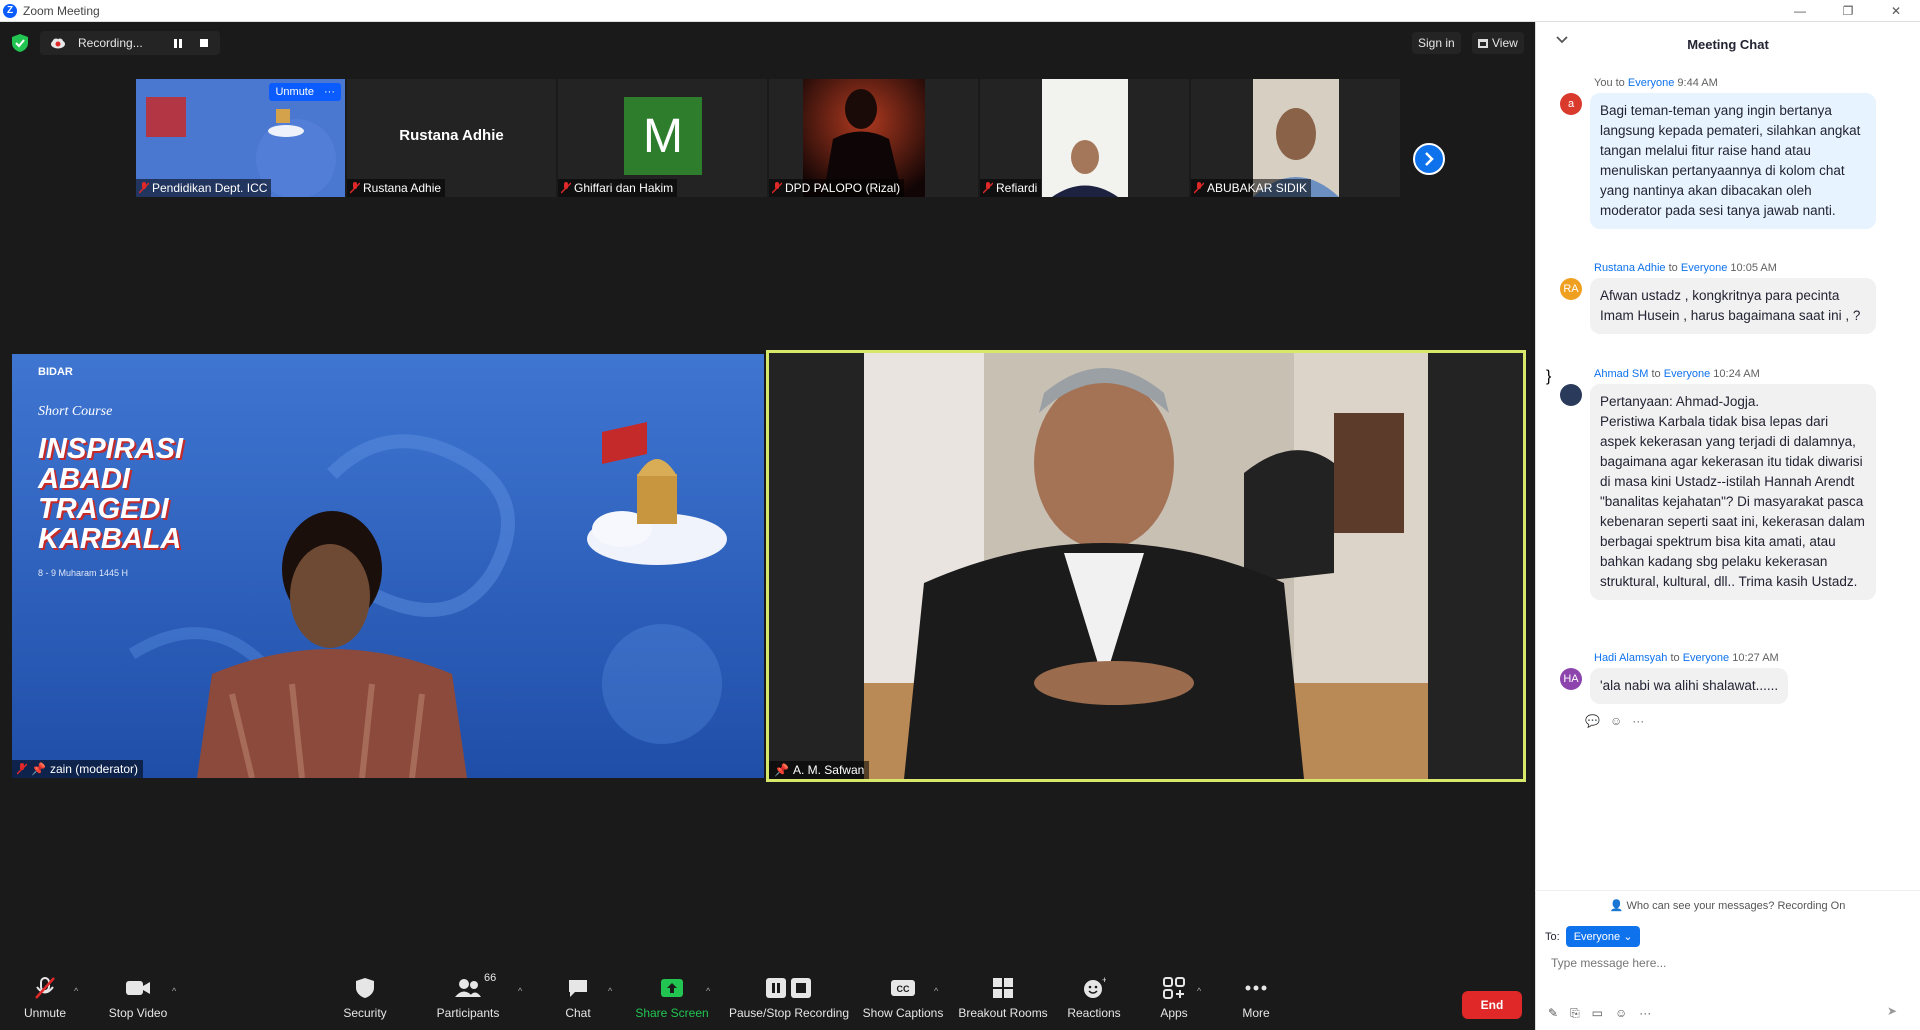  Describe the element at coordinates (708, 991) in the screenshot. I see `share-caret: ^` at that location.